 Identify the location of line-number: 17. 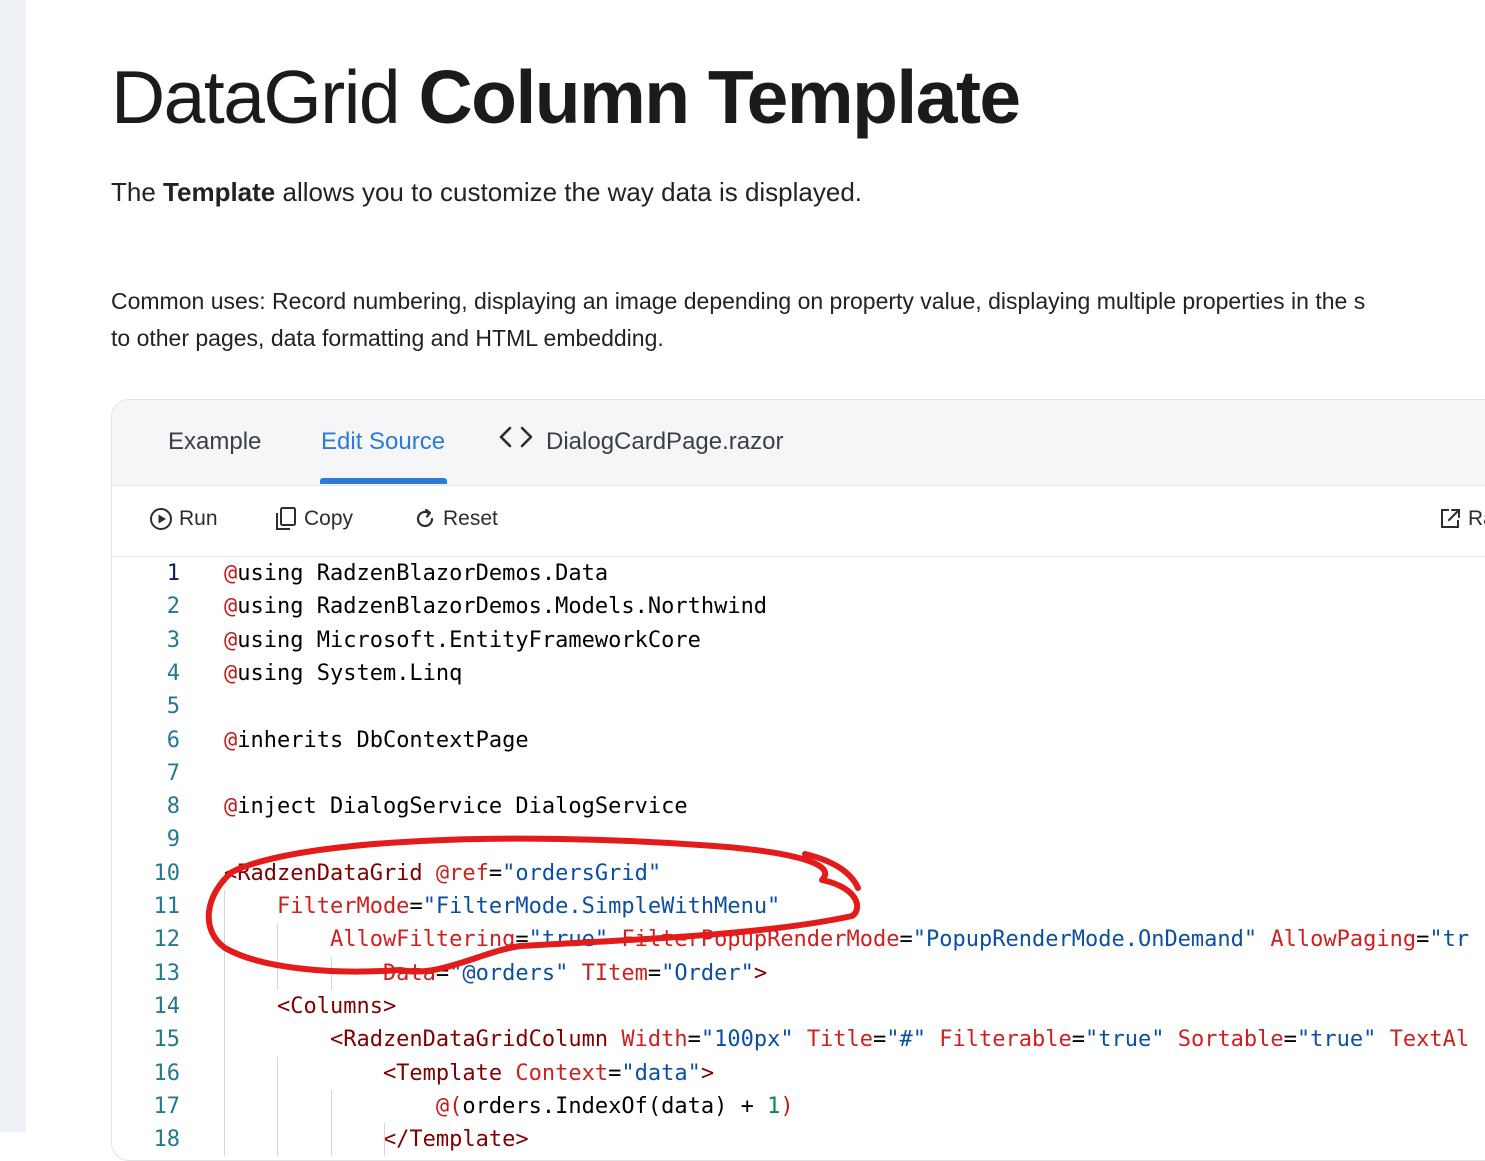
(167, 1106).